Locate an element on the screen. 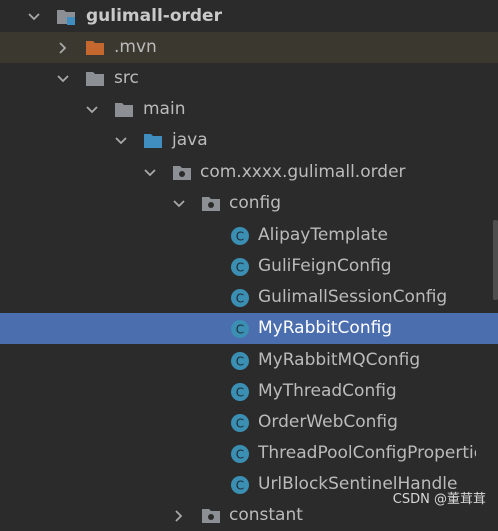  java-folder-label: java is located at coordinates (190, 140).